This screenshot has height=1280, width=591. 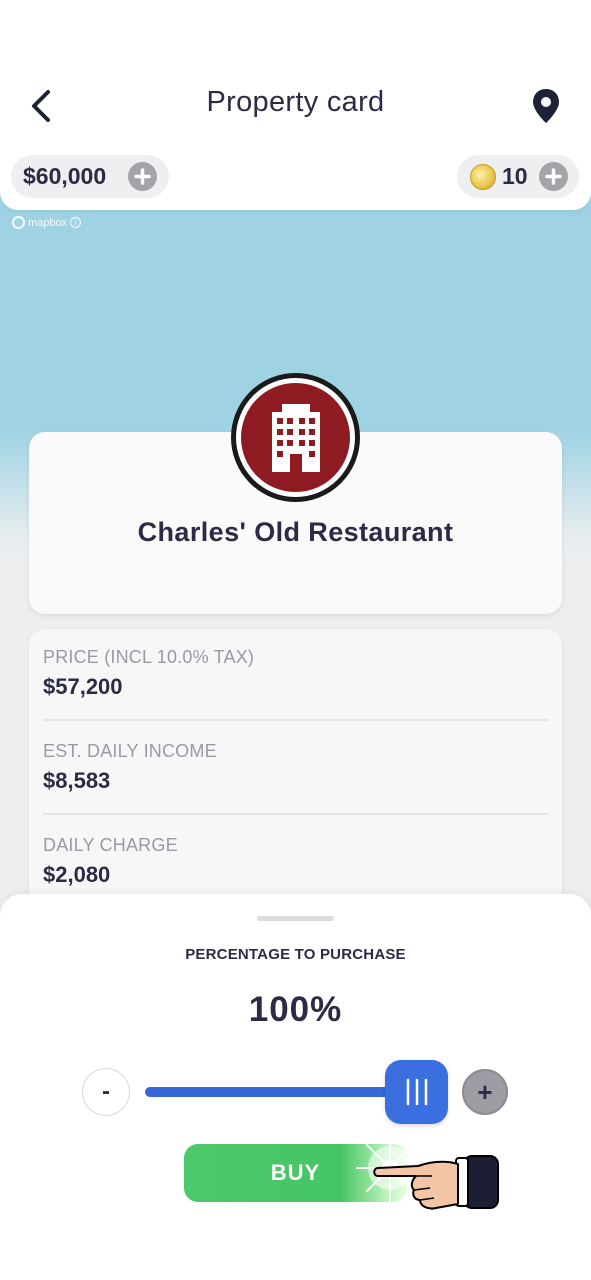 I want to click on detail-daily-income: EST. DAILY INCOME $8,583, so click(x=295, y=767).